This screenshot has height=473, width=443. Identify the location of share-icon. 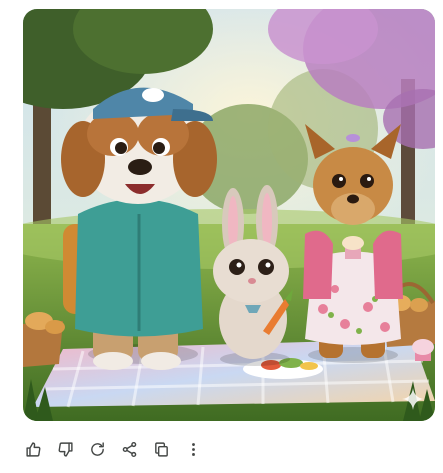
(129, 449).